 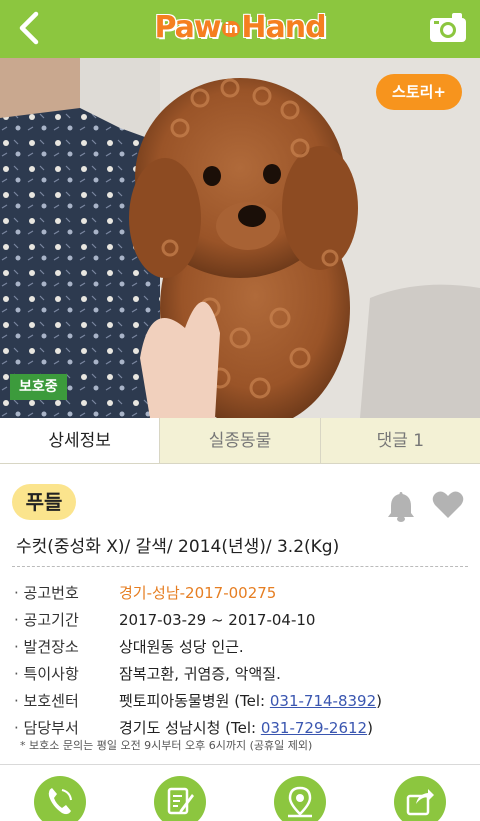 What do you see at coordinates (66, 593) in the screenshot?
I see `info-label: 공고번호` at bounding box center [66, 593].